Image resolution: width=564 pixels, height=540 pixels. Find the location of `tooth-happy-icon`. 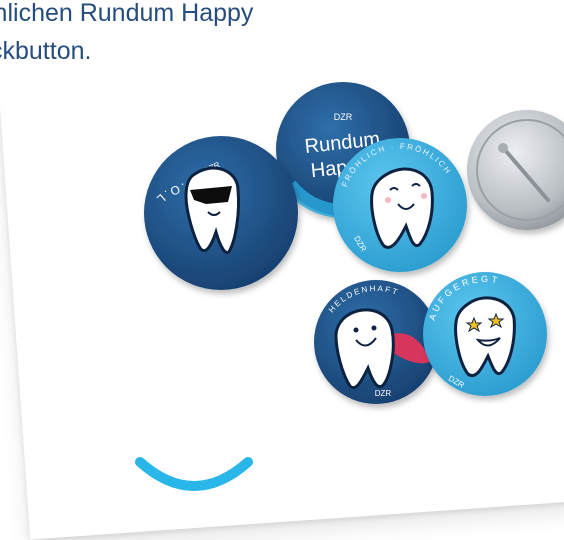

tooth-happy-icon is located at coordinates (402, 208).